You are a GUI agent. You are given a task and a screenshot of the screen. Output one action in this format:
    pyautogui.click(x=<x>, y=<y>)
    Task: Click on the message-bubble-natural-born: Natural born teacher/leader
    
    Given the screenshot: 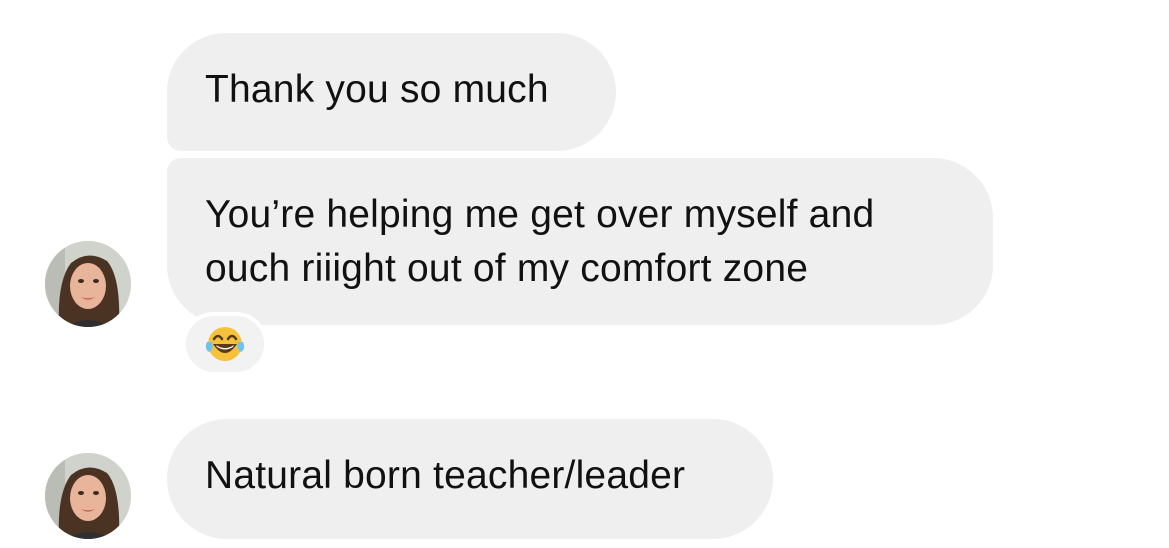 What is the action you would take?
    pyautogui.click(x=470, y=479)
    